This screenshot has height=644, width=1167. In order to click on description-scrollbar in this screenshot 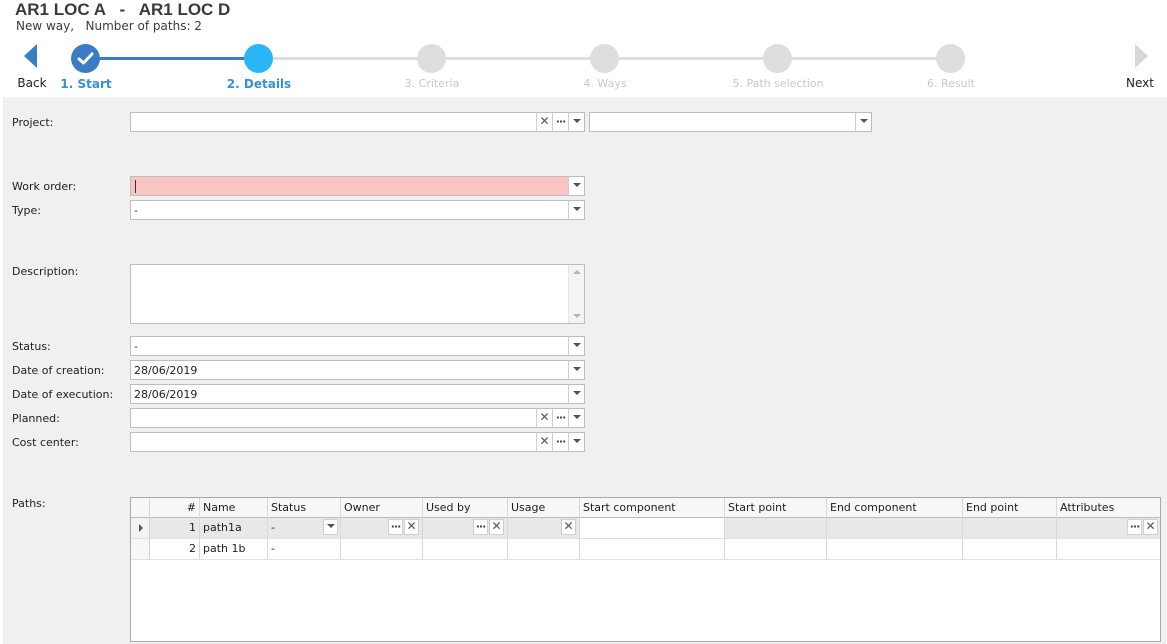, I will do `click(576, 294)`.